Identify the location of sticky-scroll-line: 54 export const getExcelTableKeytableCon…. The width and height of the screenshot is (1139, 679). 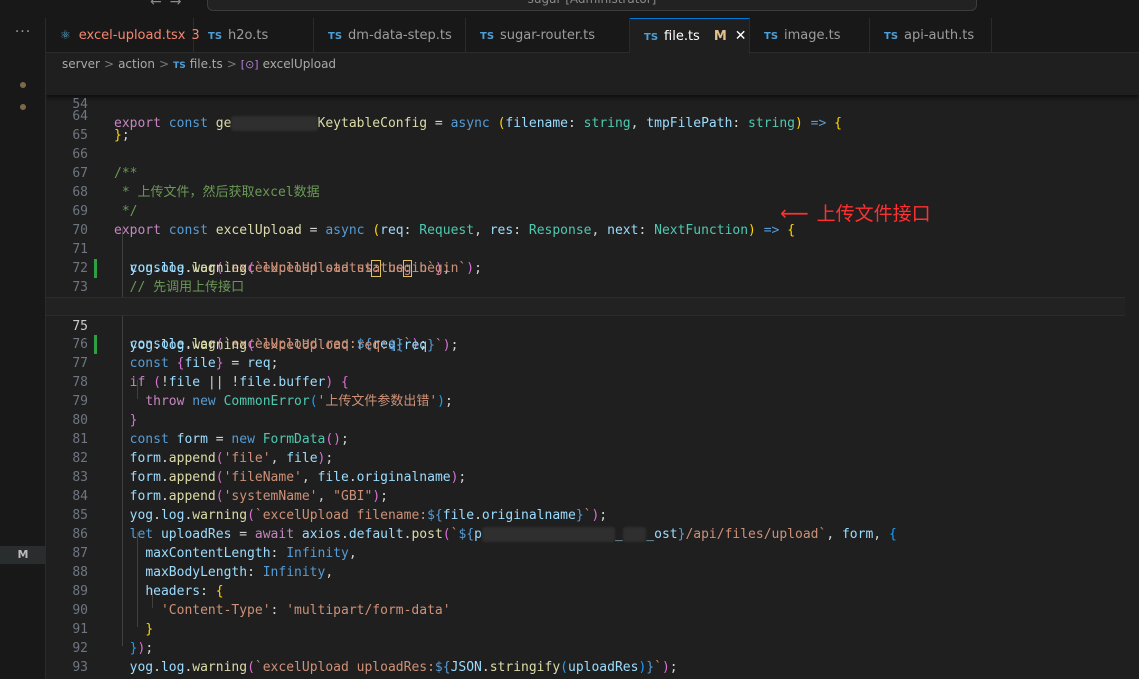
(592, 103).